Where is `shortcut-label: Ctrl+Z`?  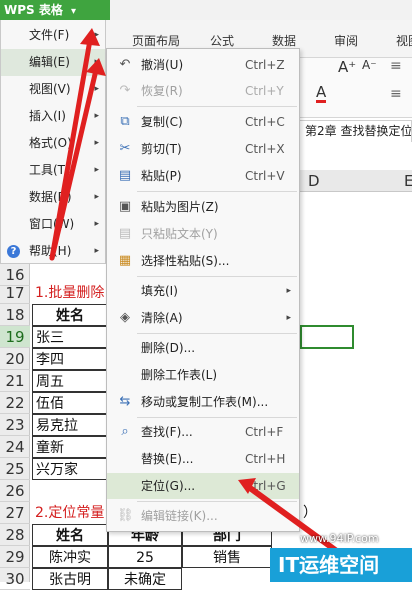
shortcut-label: Ctrl+Z is located at coordinates (265, 65).